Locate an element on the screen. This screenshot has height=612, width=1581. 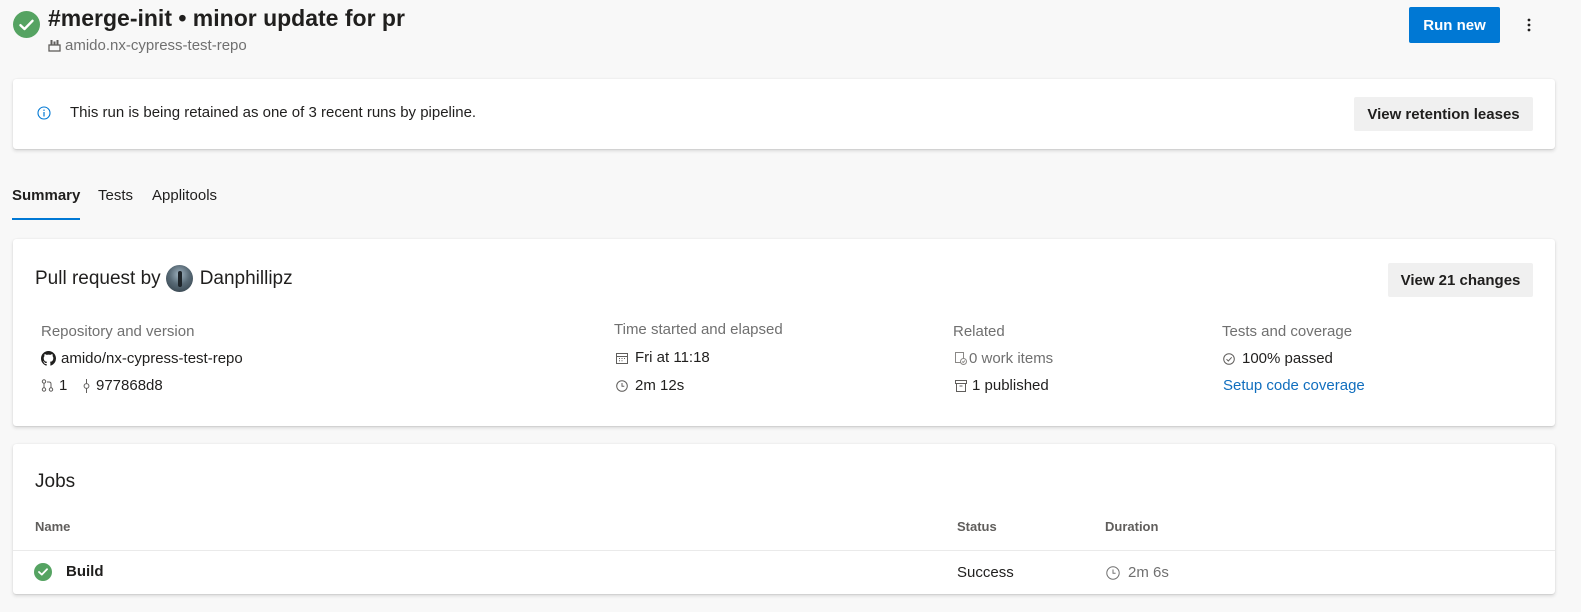
job-duration-value: 2m 6s is located at coordinates (1148, 572).